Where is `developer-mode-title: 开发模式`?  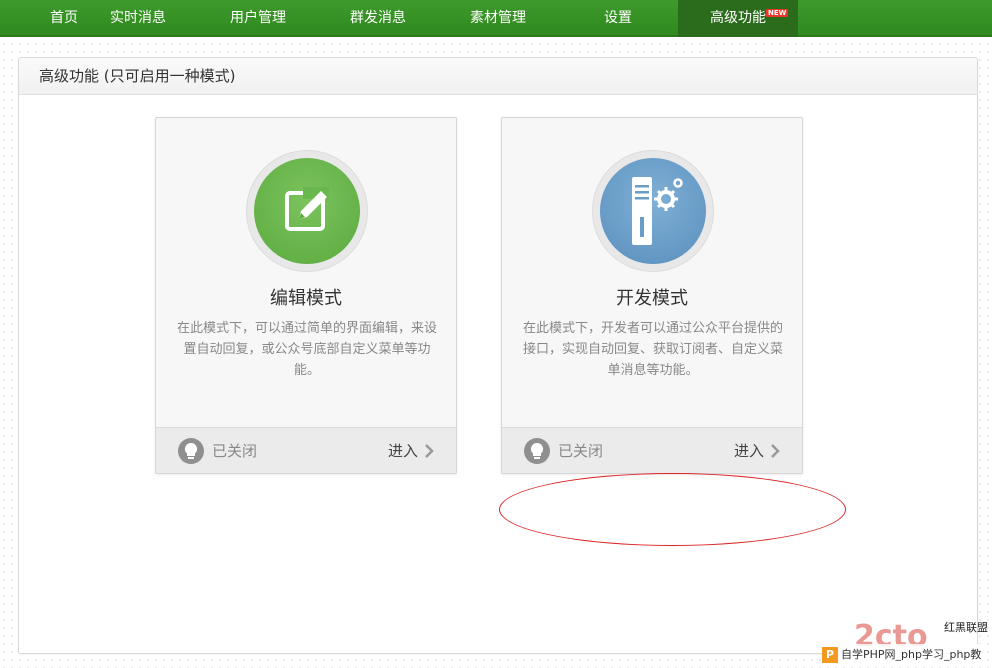
developer-mode-title: 开发模式 is located at coordinates (652, 298).